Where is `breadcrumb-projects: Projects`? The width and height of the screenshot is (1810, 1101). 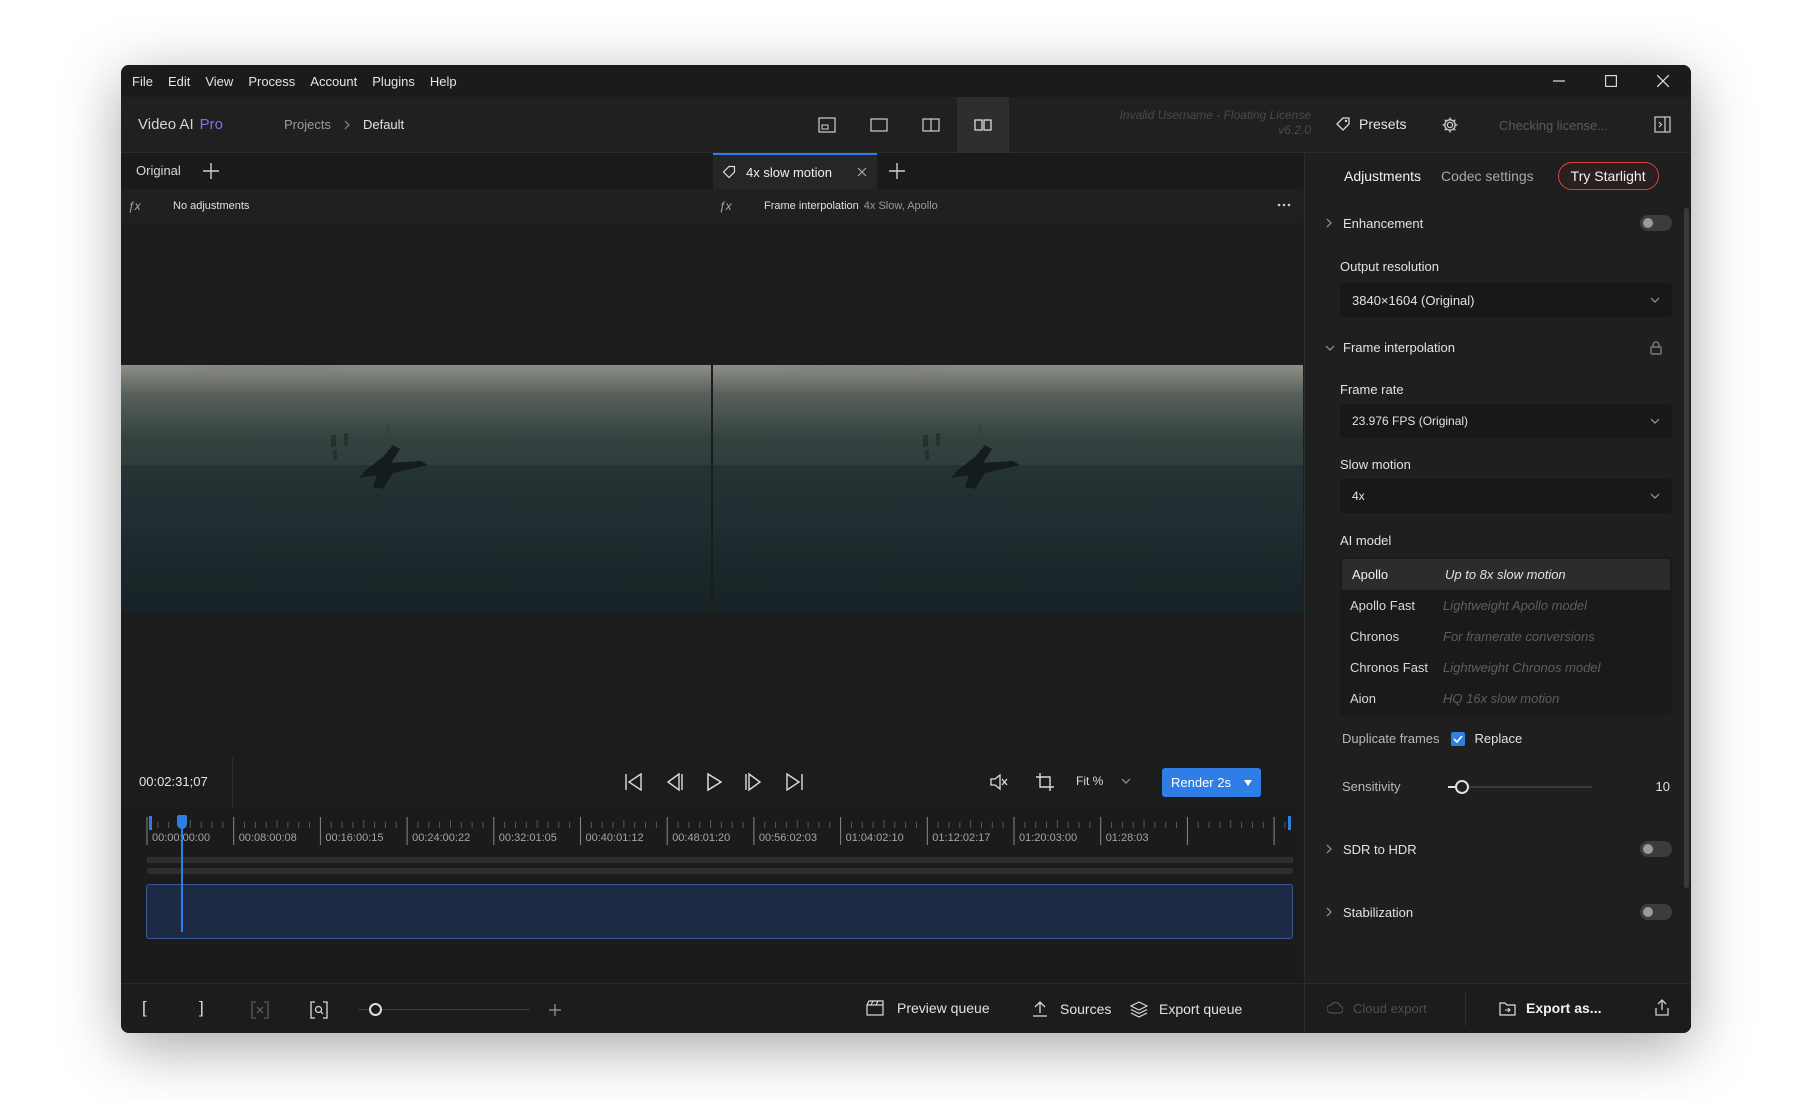 breadcrumb-projects: Projects is located at coordinates (307, 124).